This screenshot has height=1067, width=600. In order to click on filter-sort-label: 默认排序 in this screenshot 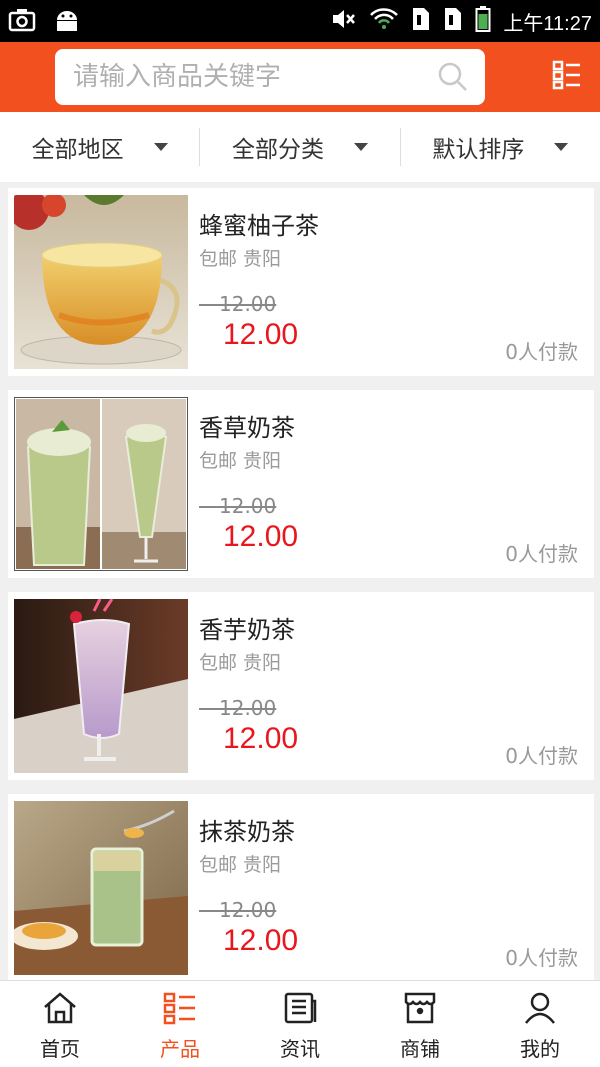, I will do `click(478, 150)`.